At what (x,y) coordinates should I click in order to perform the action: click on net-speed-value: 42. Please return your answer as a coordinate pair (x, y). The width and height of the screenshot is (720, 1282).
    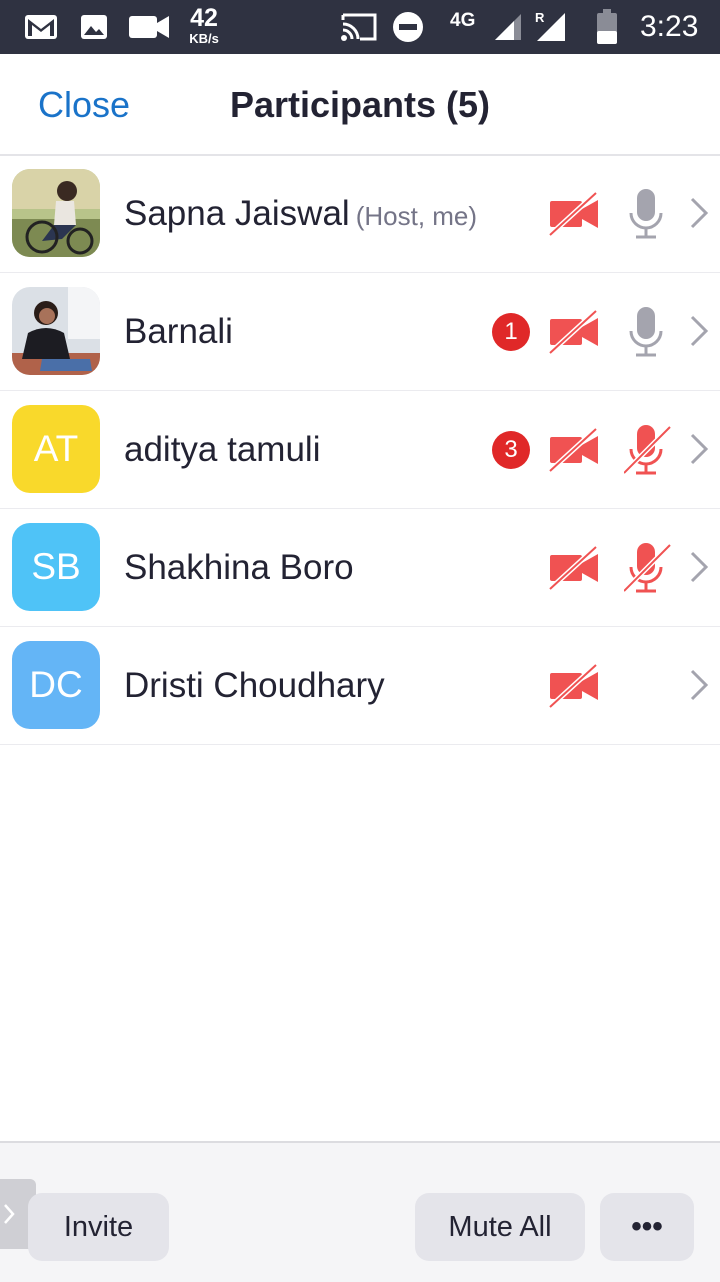
    Looking at the image, I should click on (204, 18).